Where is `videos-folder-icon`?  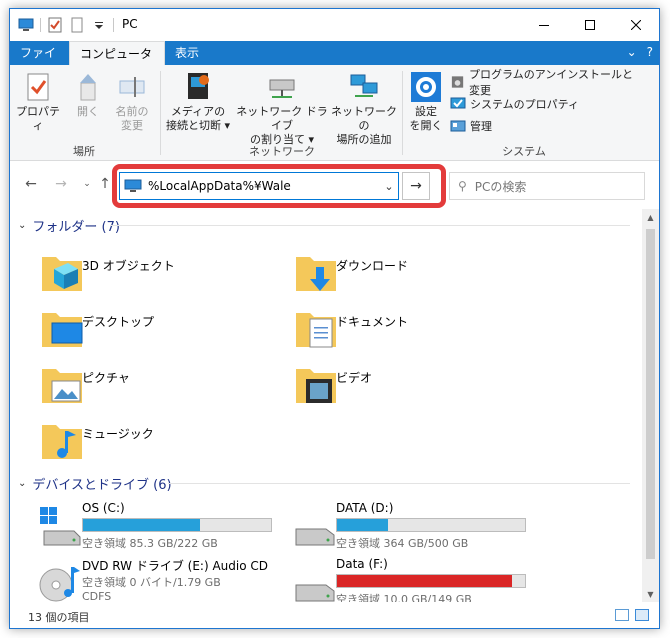 videos-folder-icon is located at coordinates (316, 386).